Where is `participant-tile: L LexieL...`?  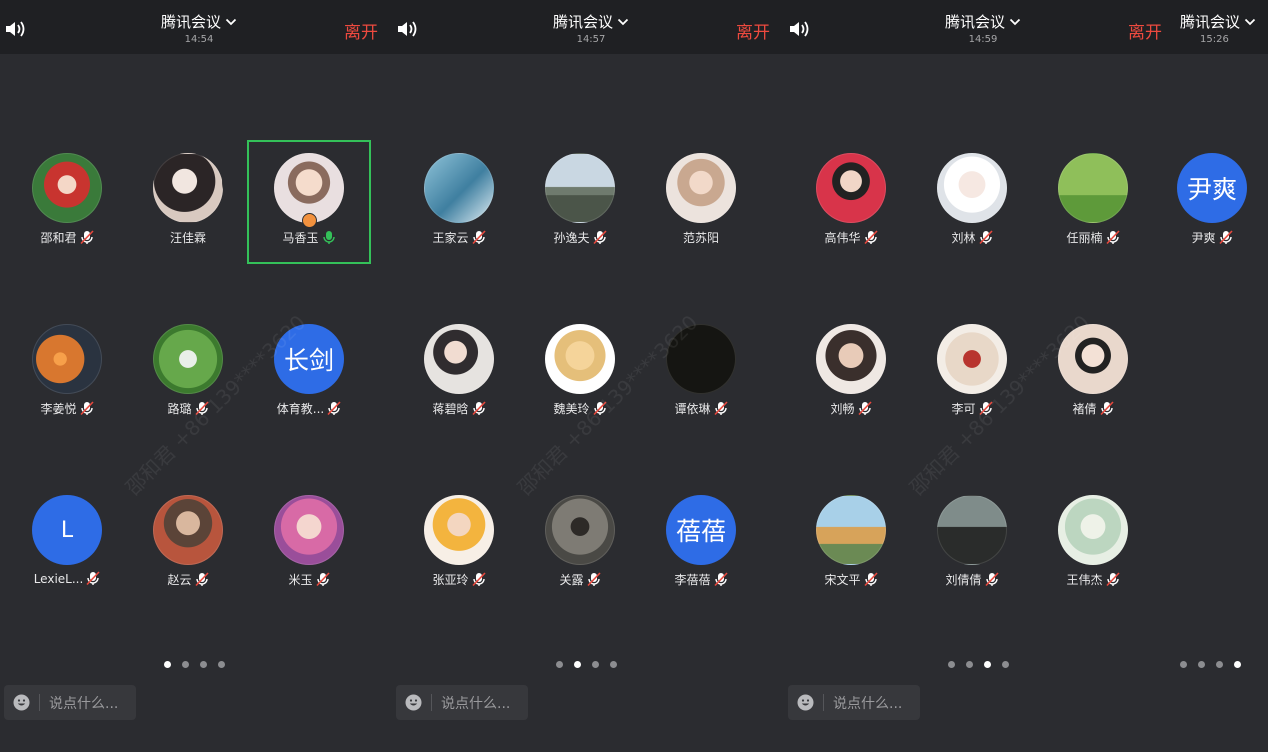
participant-tile: L LexieL... is located at coordinates (67, 544).